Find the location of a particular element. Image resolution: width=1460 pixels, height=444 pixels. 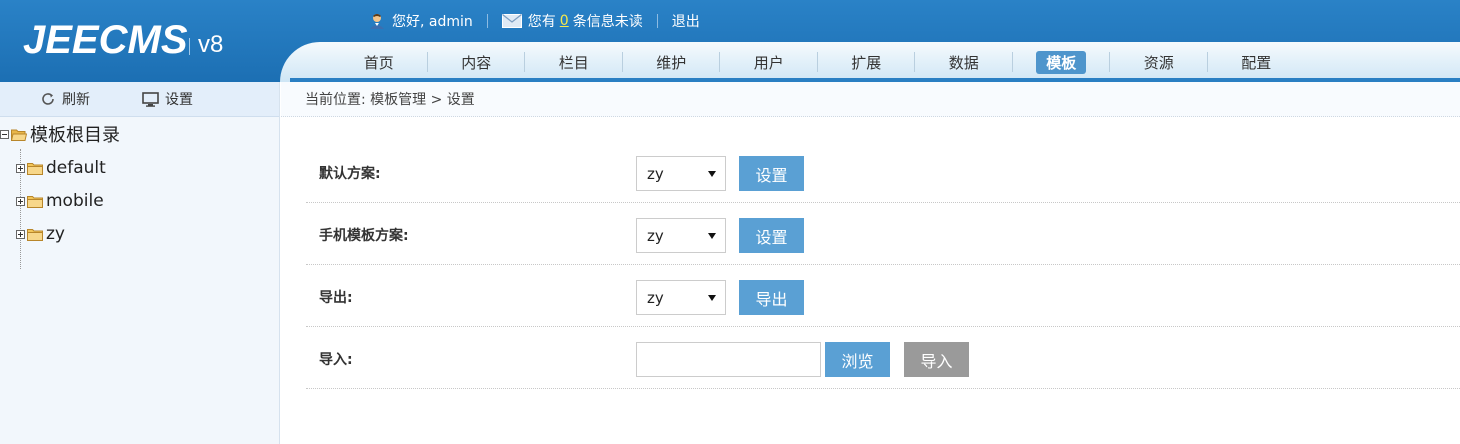

refresh-button: 刷新 is located at coordinates (65, 99).